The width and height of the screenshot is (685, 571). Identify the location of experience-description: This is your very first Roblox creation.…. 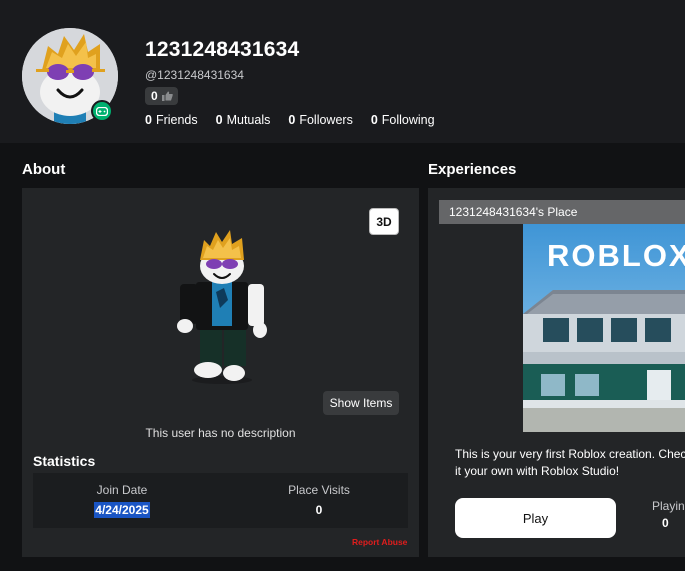
(570, 462).